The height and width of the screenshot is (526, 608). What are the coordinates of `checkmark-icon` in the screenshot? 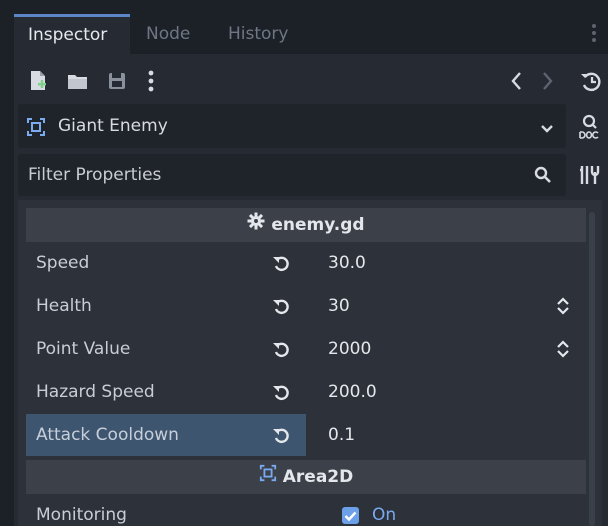 It's located at (350, 516).